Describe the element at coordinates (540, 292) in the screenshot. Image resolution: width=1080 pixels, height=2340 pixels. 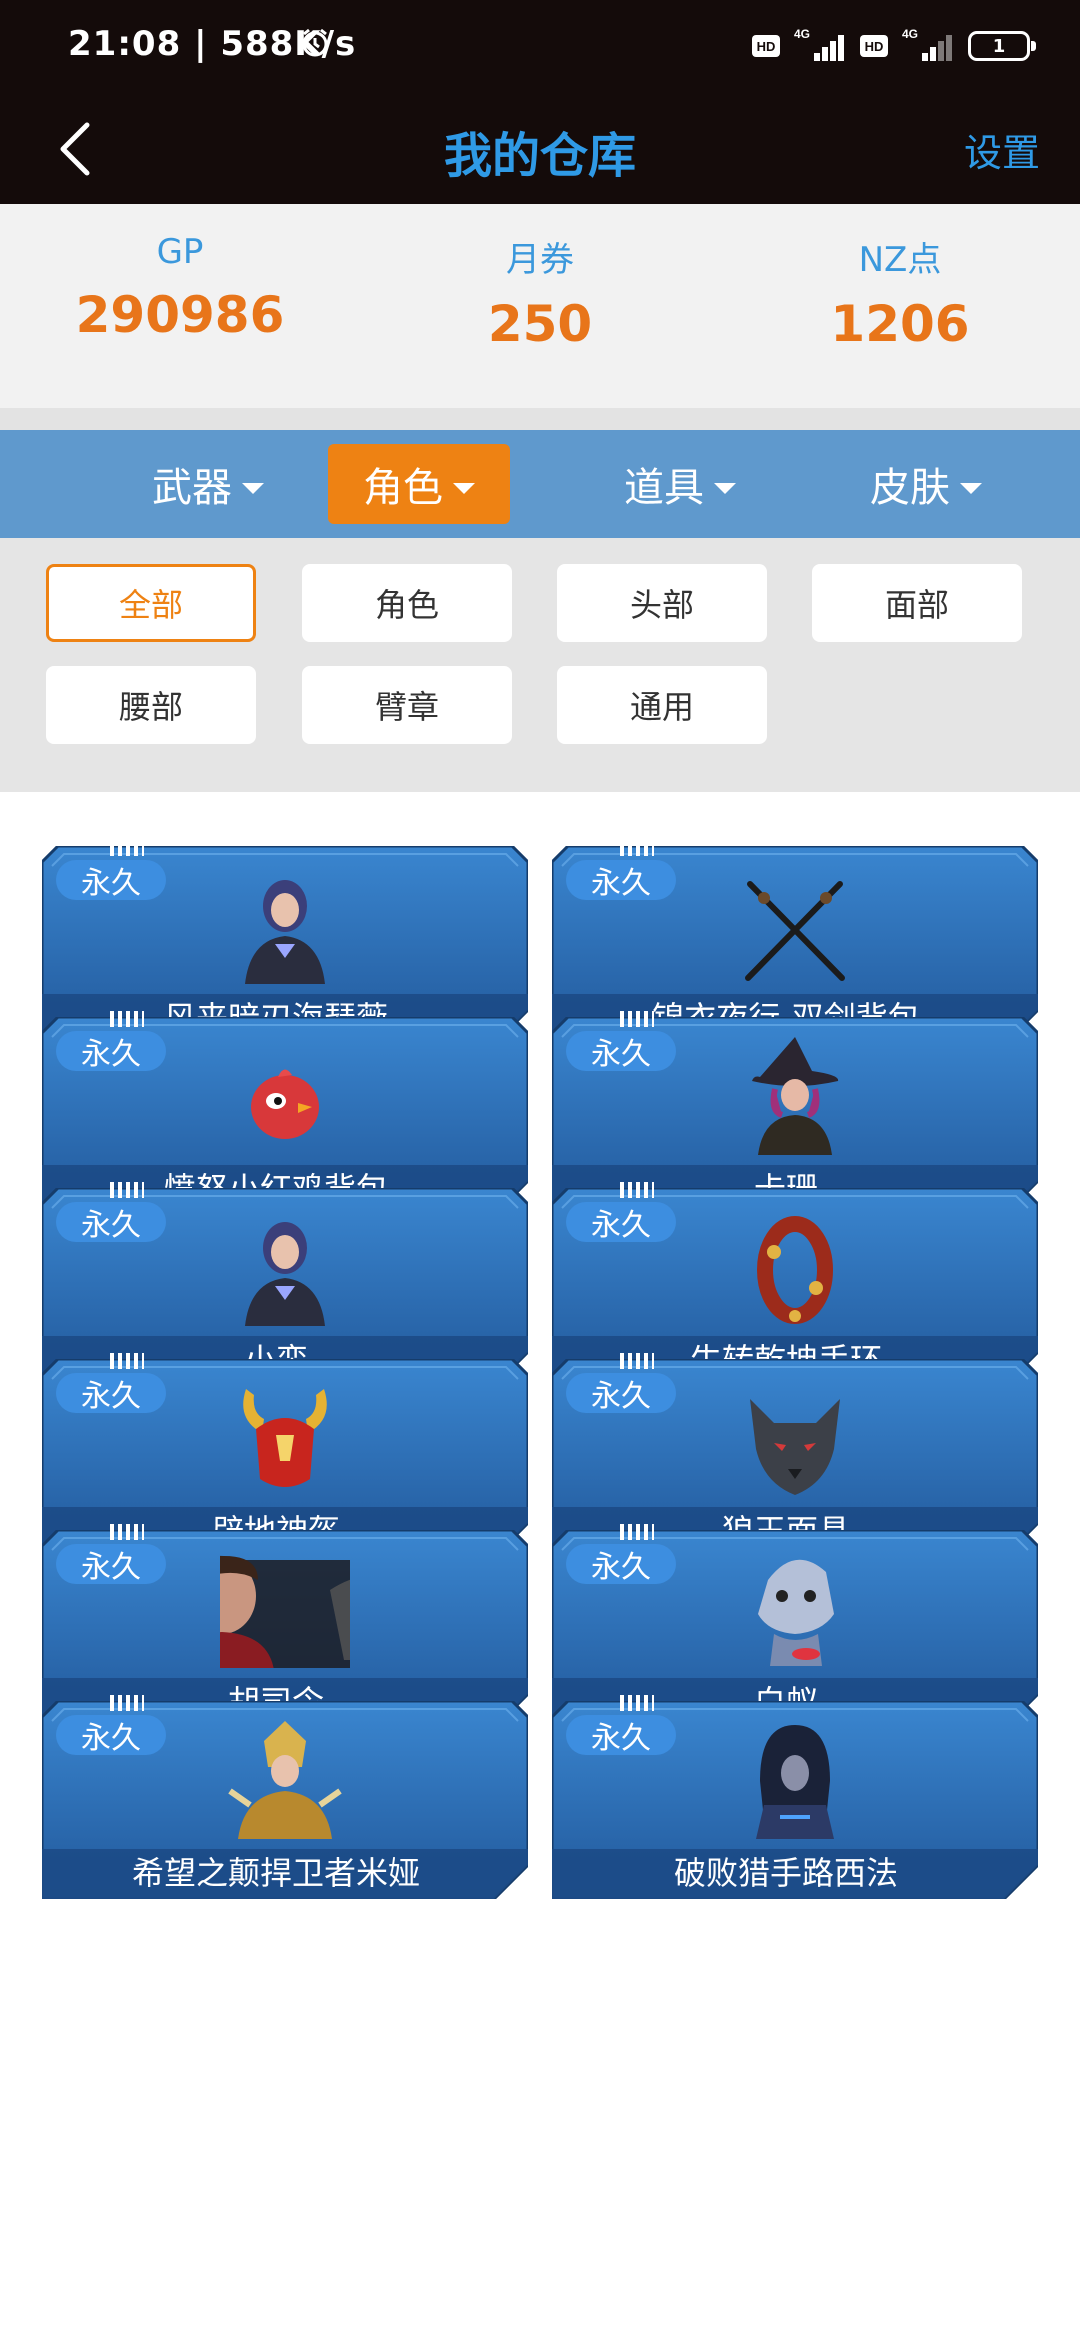
I see `currency-monthly-ticket: 月券 250` at that location.